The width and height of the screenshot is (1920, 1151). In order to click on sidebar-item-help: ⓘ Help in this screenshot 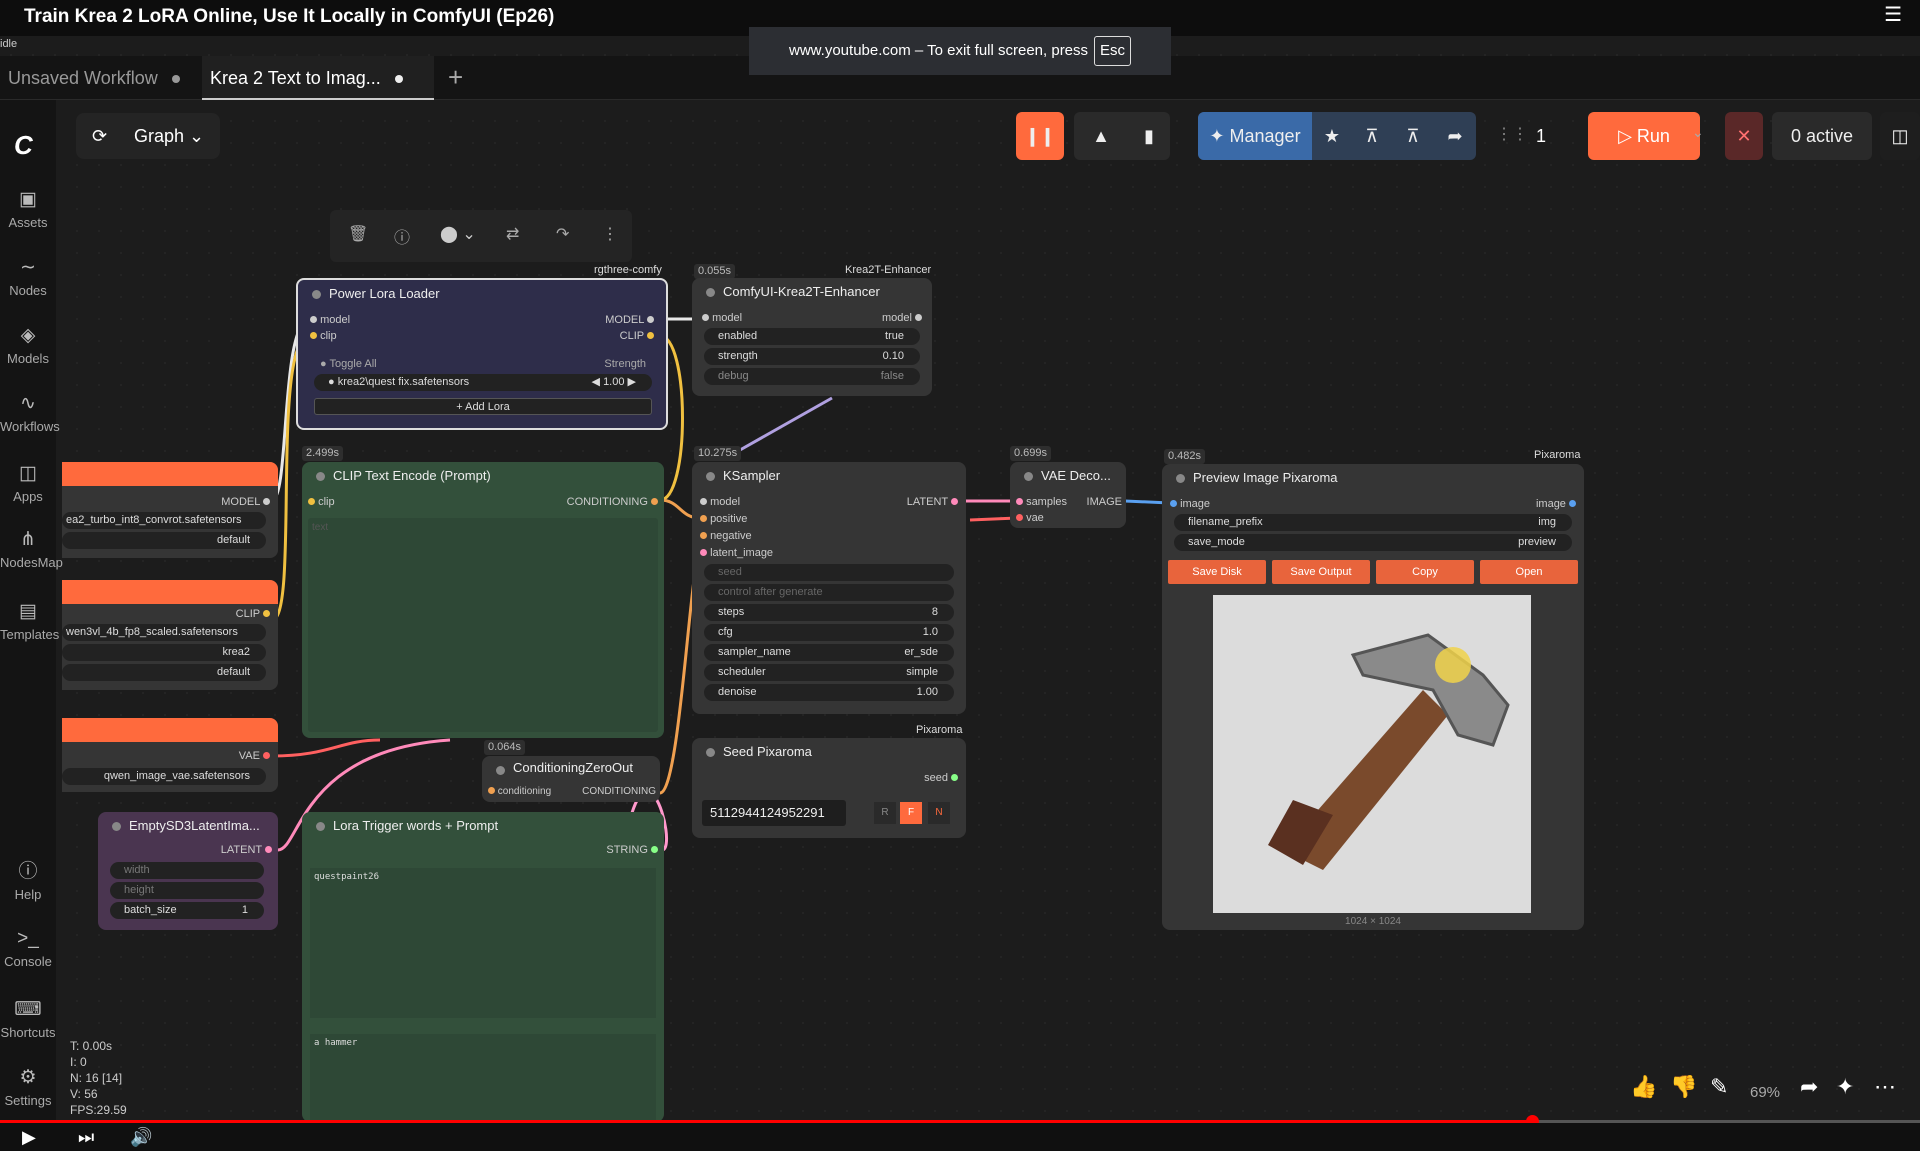, I will do `click(28, 879)`.